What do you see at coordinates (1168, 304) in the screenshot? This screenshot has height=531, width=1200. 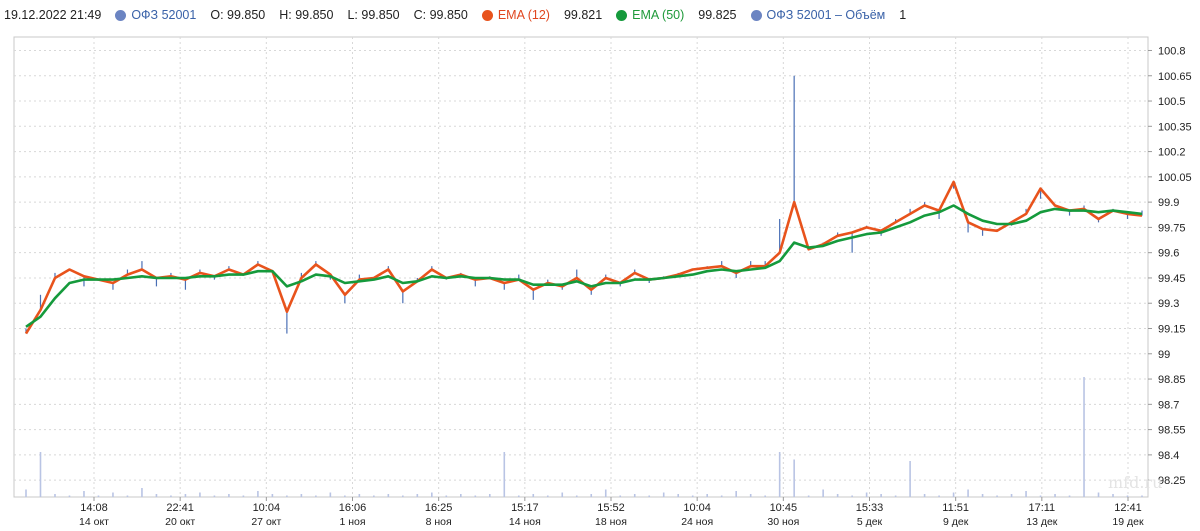 I see `y-tick-label: 99.3` at bounding box center [1168, 304].